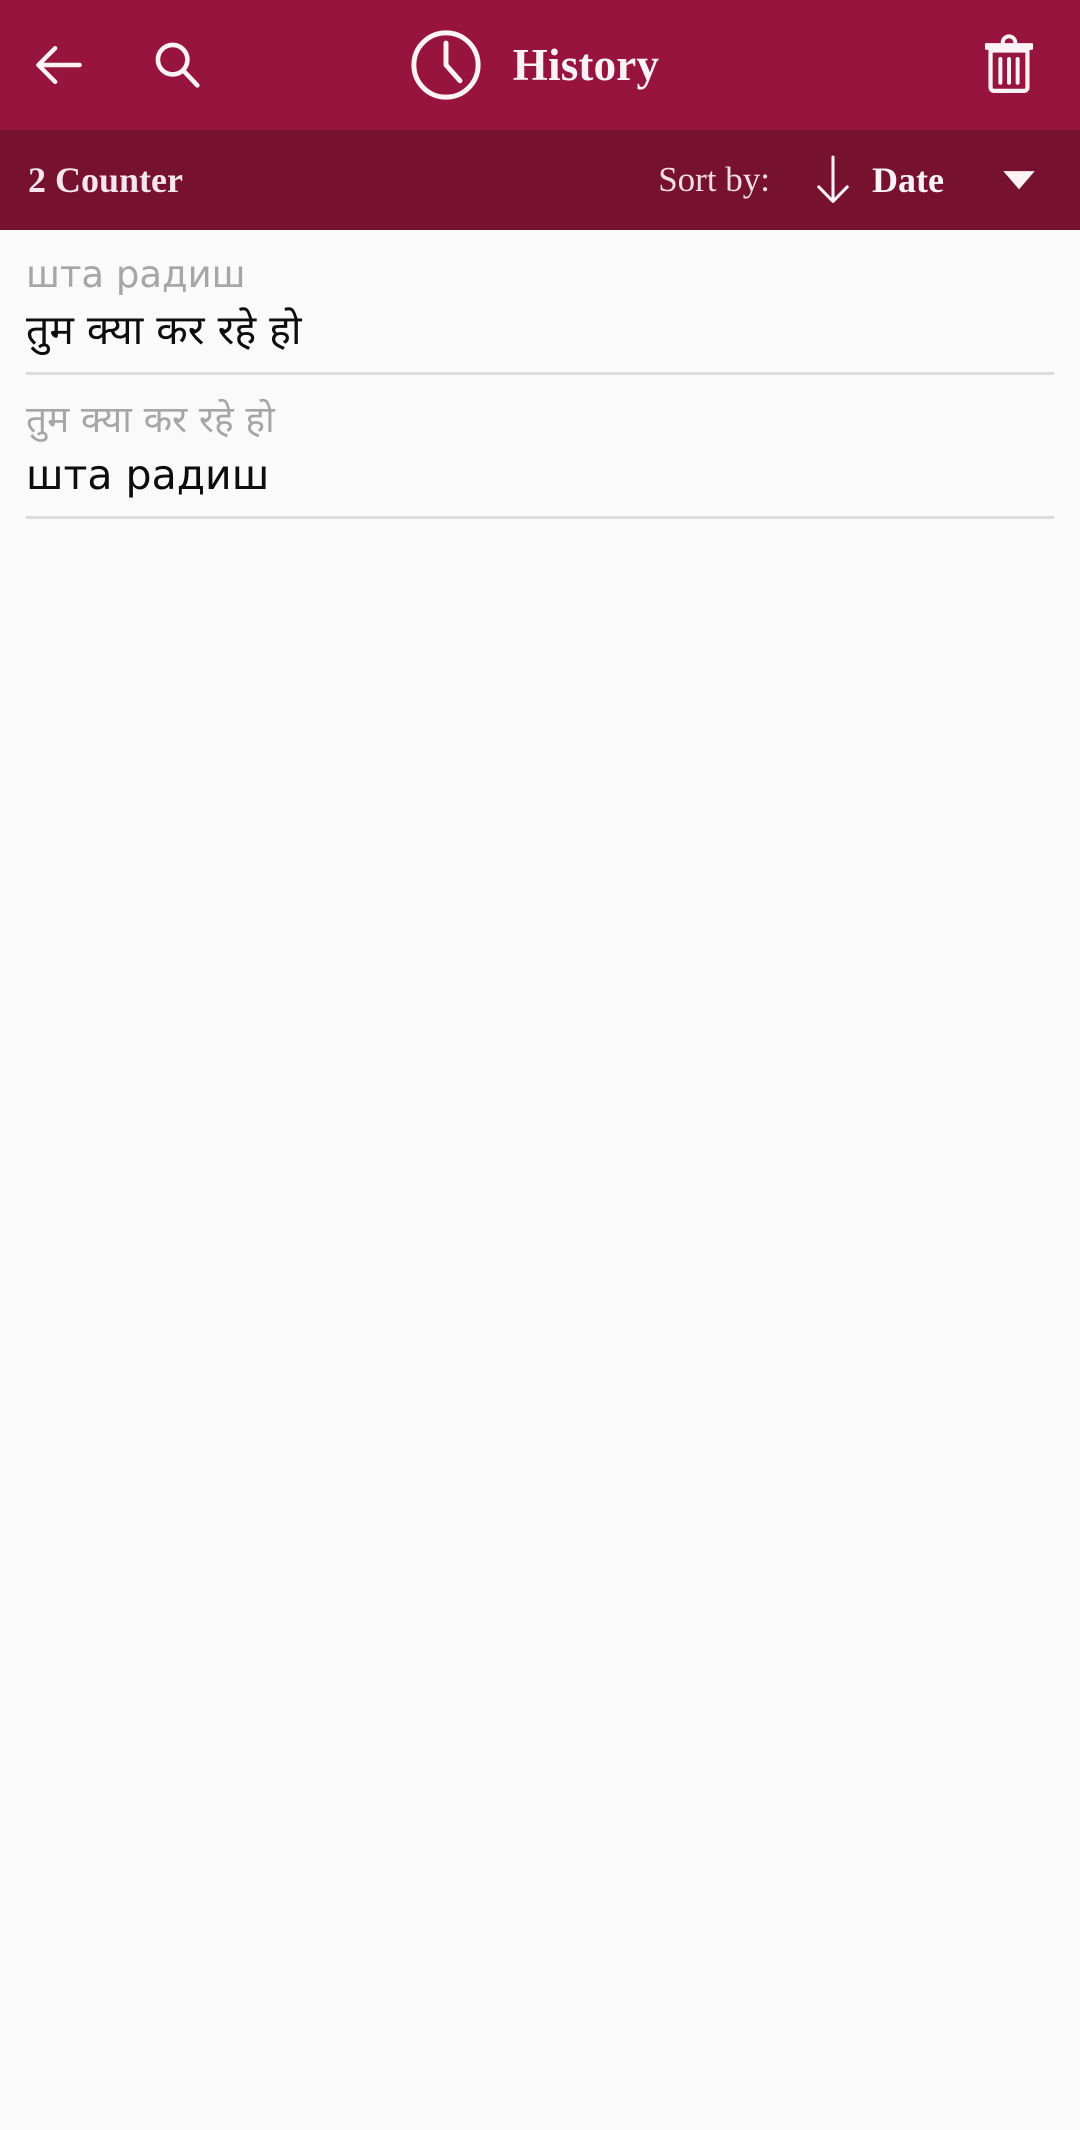  I want to click on sort-direction-button, so click(833, 180).